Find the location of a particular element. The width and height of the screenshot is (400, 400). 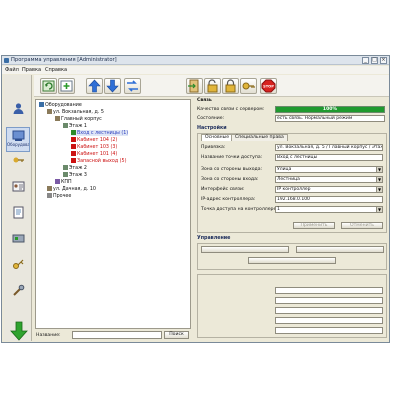

search-label: Название: is located at coordinates (48, 335).